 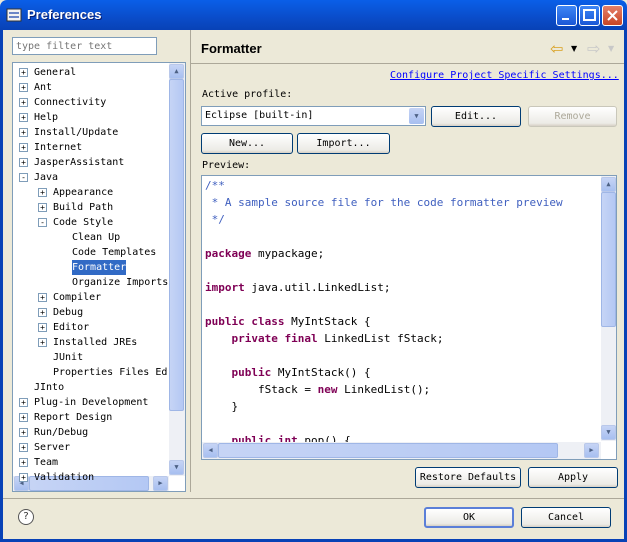 I want to click on tree-item: Run/Debug, so click(x=61, y=432).